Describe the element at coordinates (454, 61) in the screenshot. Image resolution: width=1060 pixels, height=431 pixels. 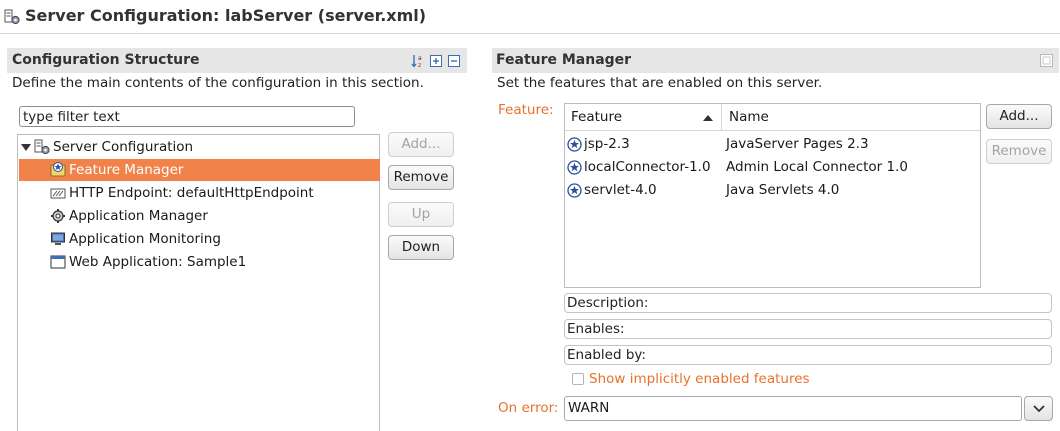
I see `collapse-all-icon` at that location.